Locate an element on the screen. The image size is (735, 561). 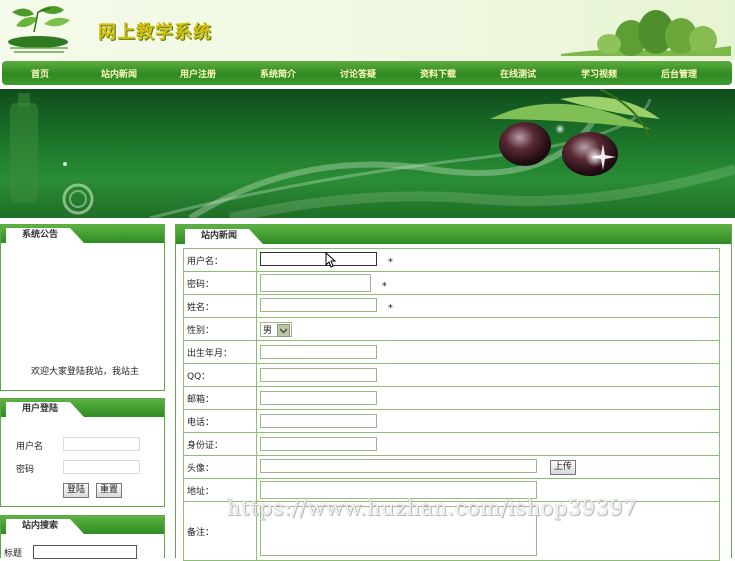
username-label: 用户名 is located at coordinates (30, 447).